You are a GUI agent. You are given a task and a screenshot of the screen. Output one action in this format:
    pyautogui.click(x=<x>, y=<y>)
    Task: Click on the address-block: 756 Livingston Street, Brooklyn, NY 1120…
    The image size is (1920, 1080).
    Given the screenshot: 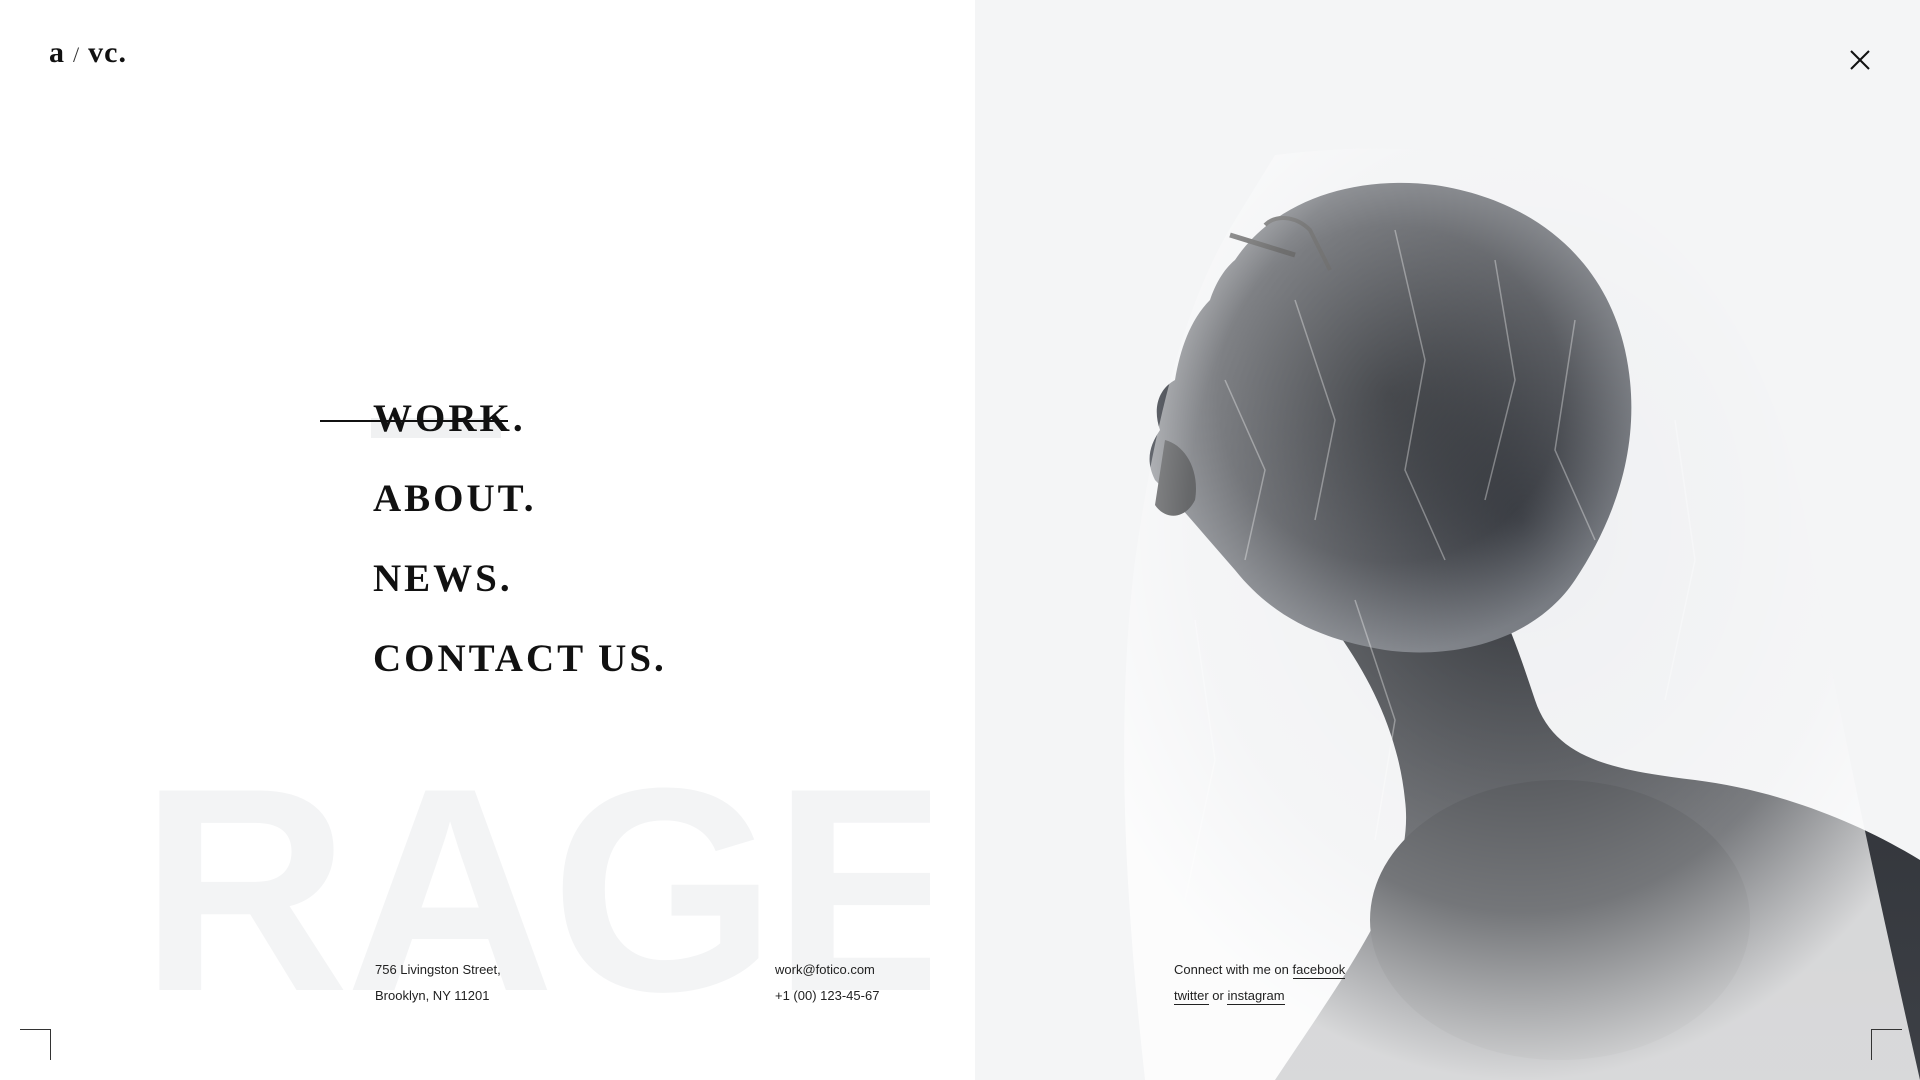 What is the action you would take?
    pyautogui.click(x=438, y=983)
    